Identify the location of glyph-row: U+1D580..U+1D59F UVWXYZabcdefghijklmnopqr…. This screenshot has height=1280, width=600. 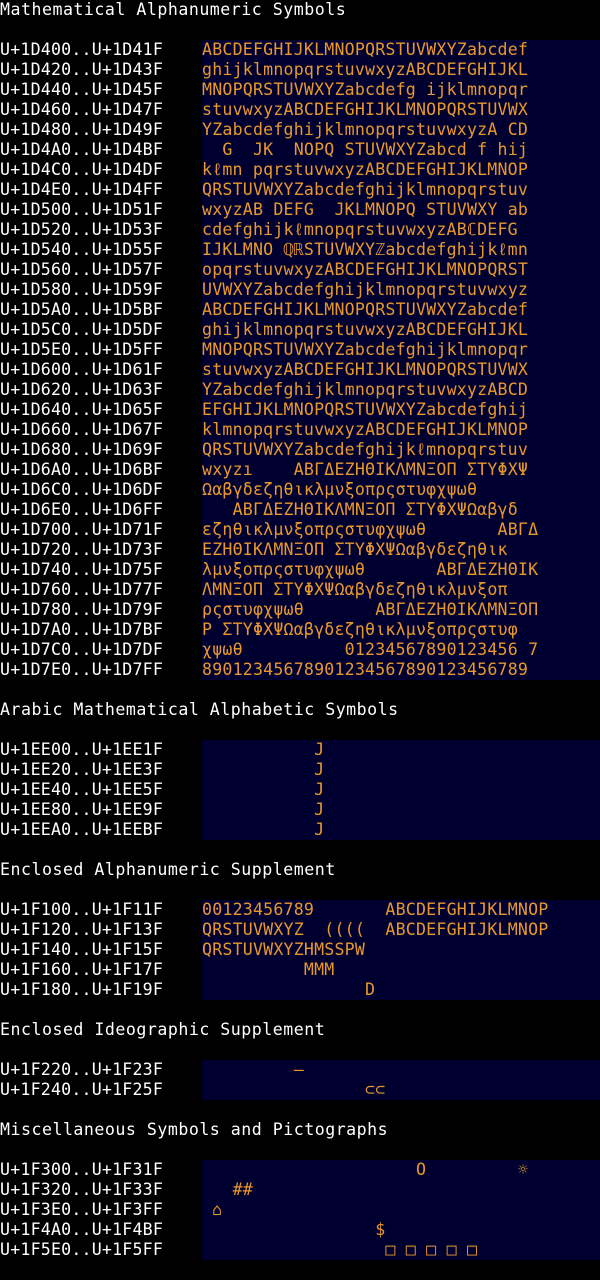
(300, 290).